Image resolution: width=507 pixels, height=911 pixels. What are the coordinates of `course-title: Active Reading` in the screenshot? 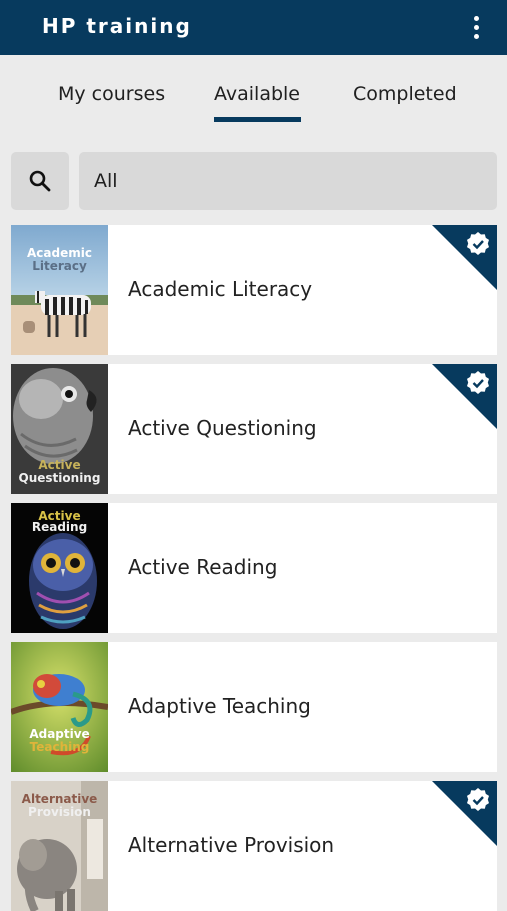 It's located at (203, 567).